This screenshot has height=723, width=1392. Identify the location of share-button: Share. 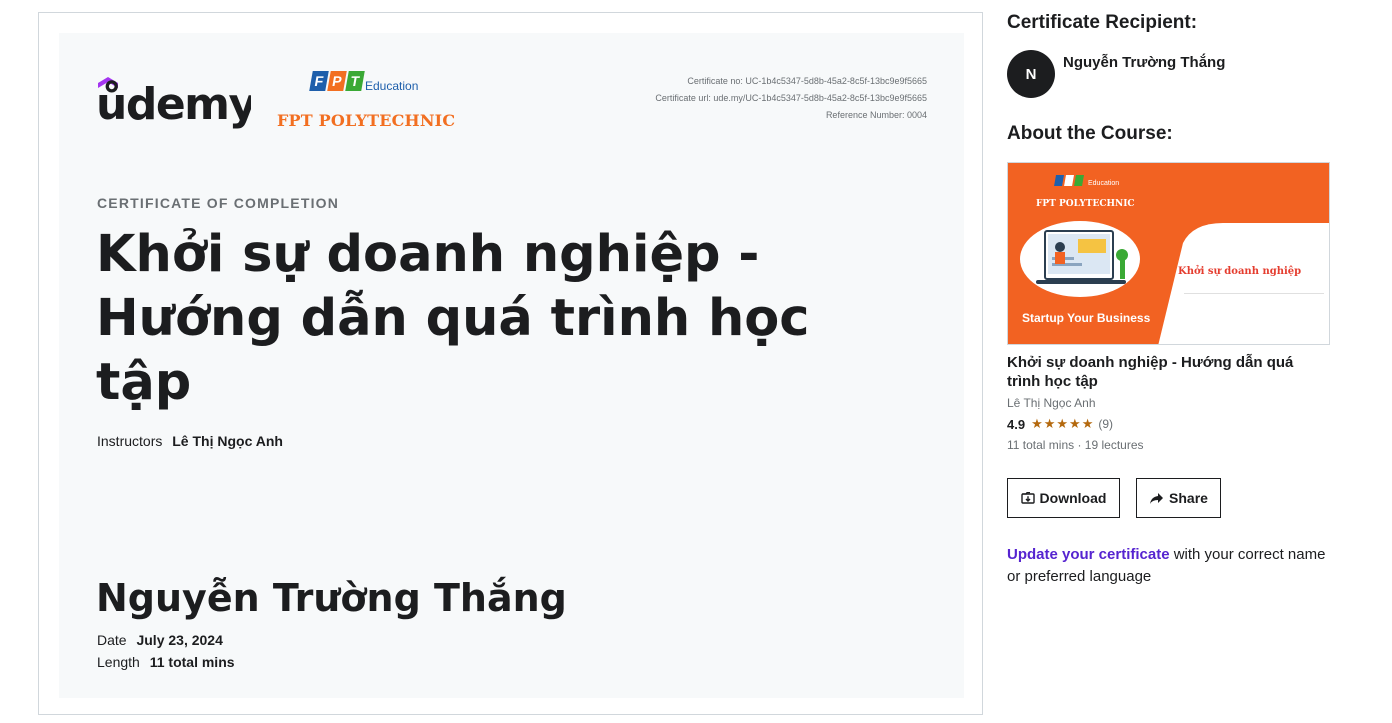
(1178, 498).